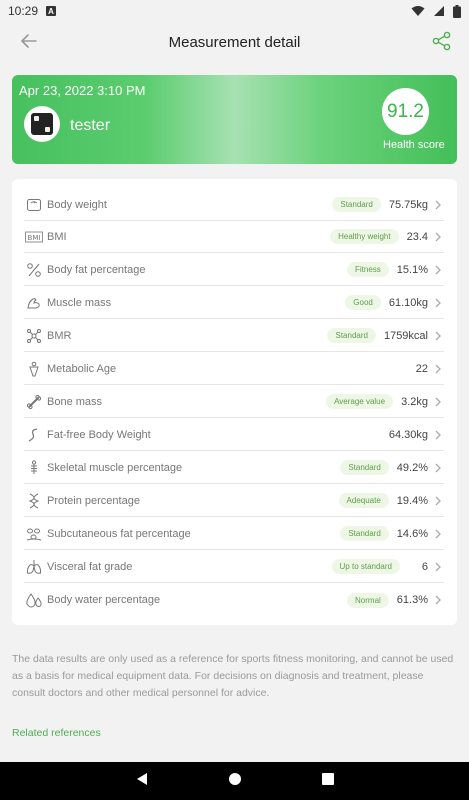  I want to click on metric-row-fat-free-weight: Fat-free Body Weight 64.30kg, so click(234, 435).